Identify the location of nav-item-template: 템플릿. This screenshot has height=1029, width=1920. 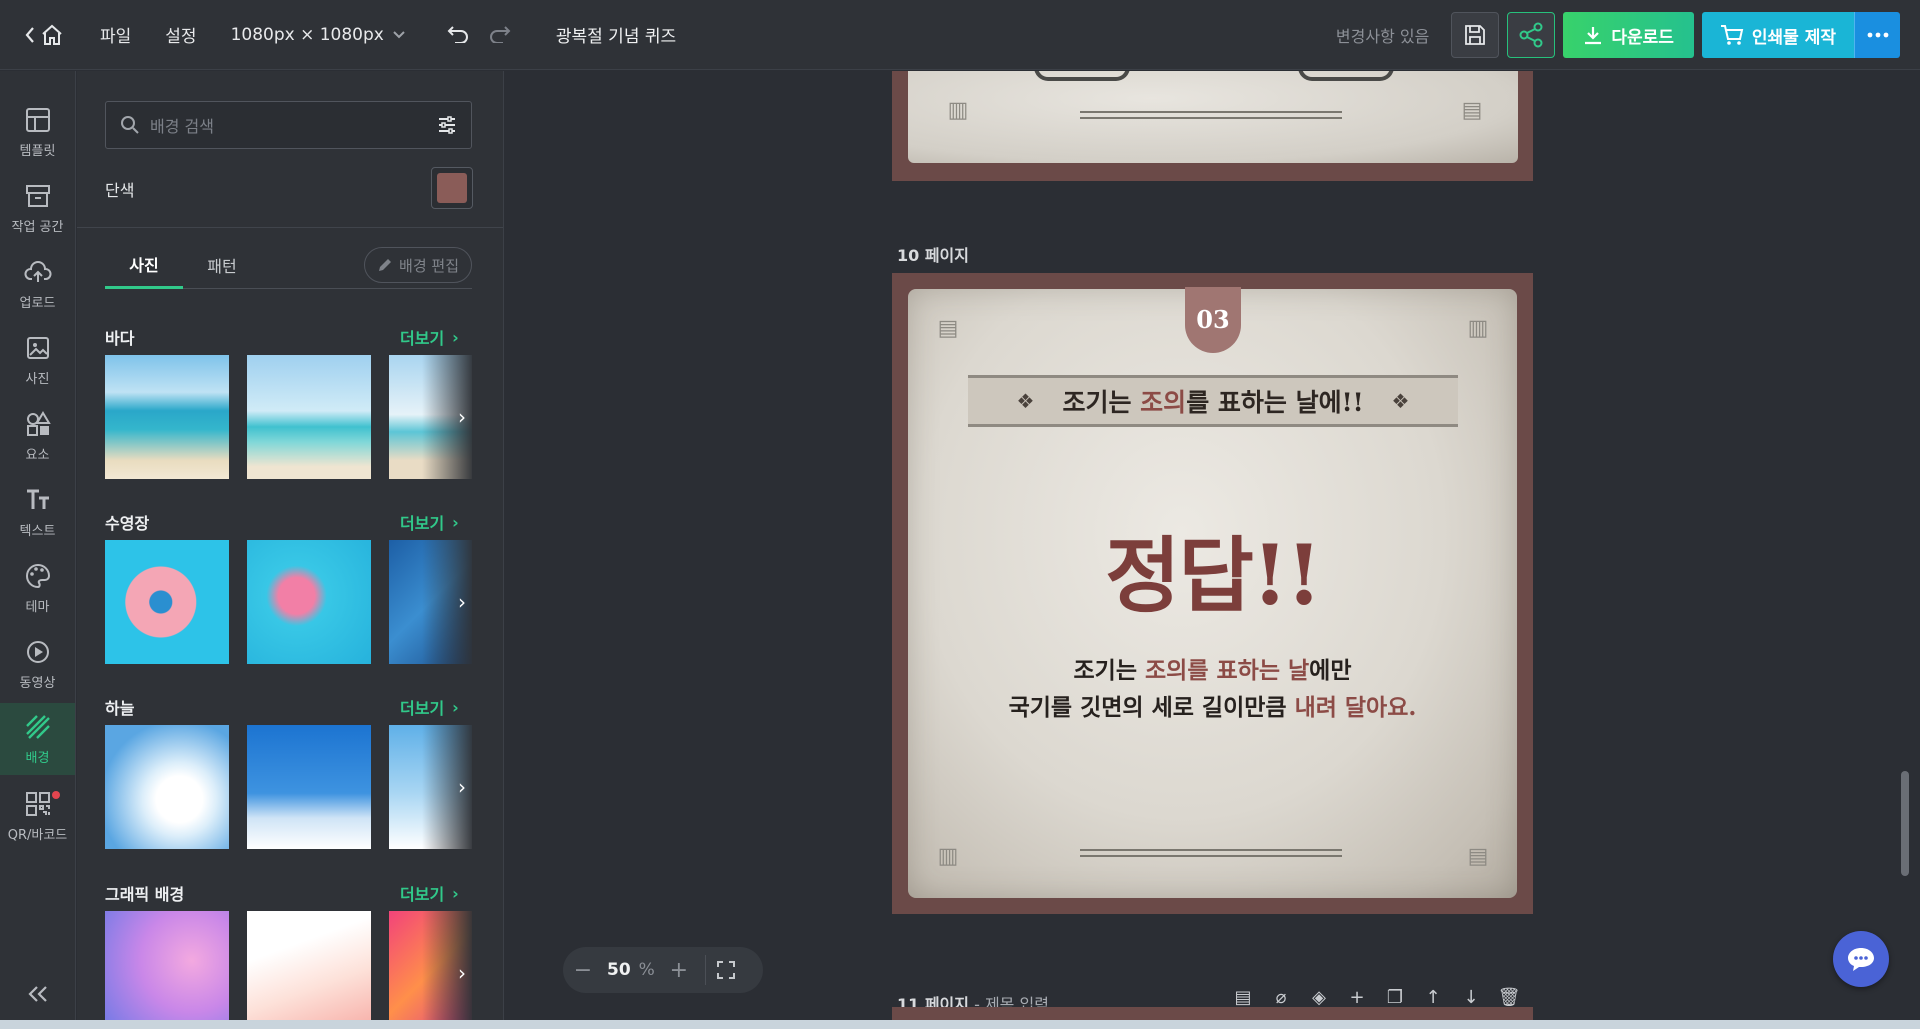
(37, 132).